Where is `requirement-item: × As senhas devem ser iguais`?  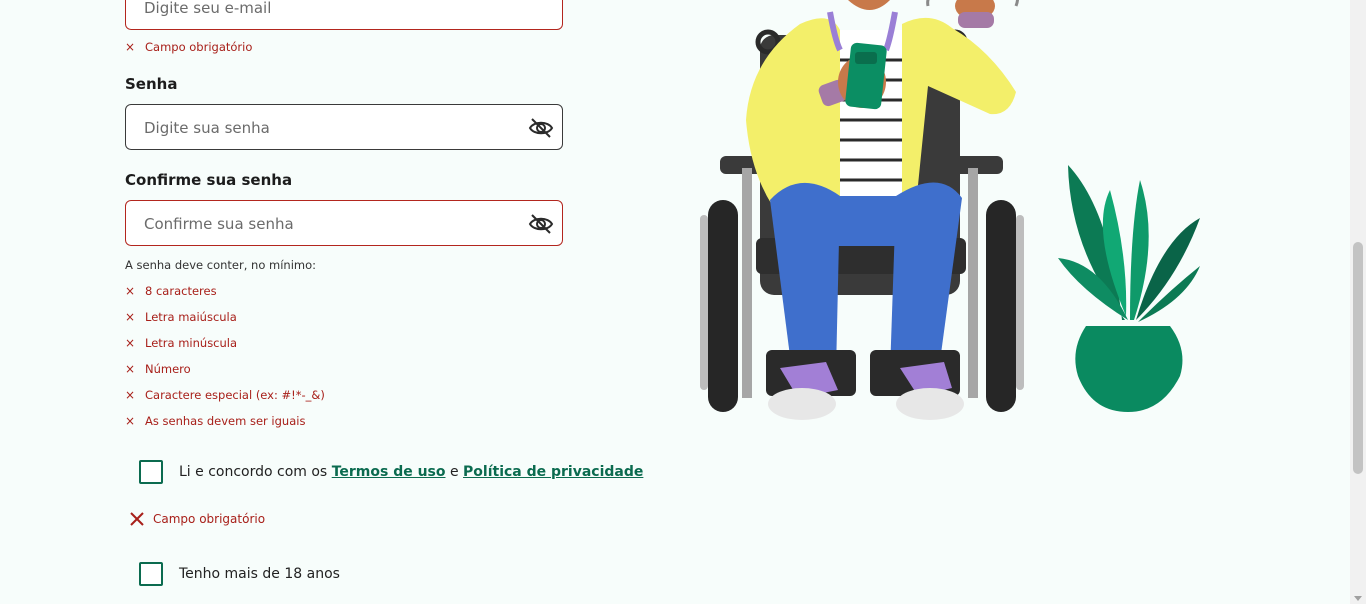
requirement-item: × As senhas devem ser iguais is located at coordinates (215, 421).